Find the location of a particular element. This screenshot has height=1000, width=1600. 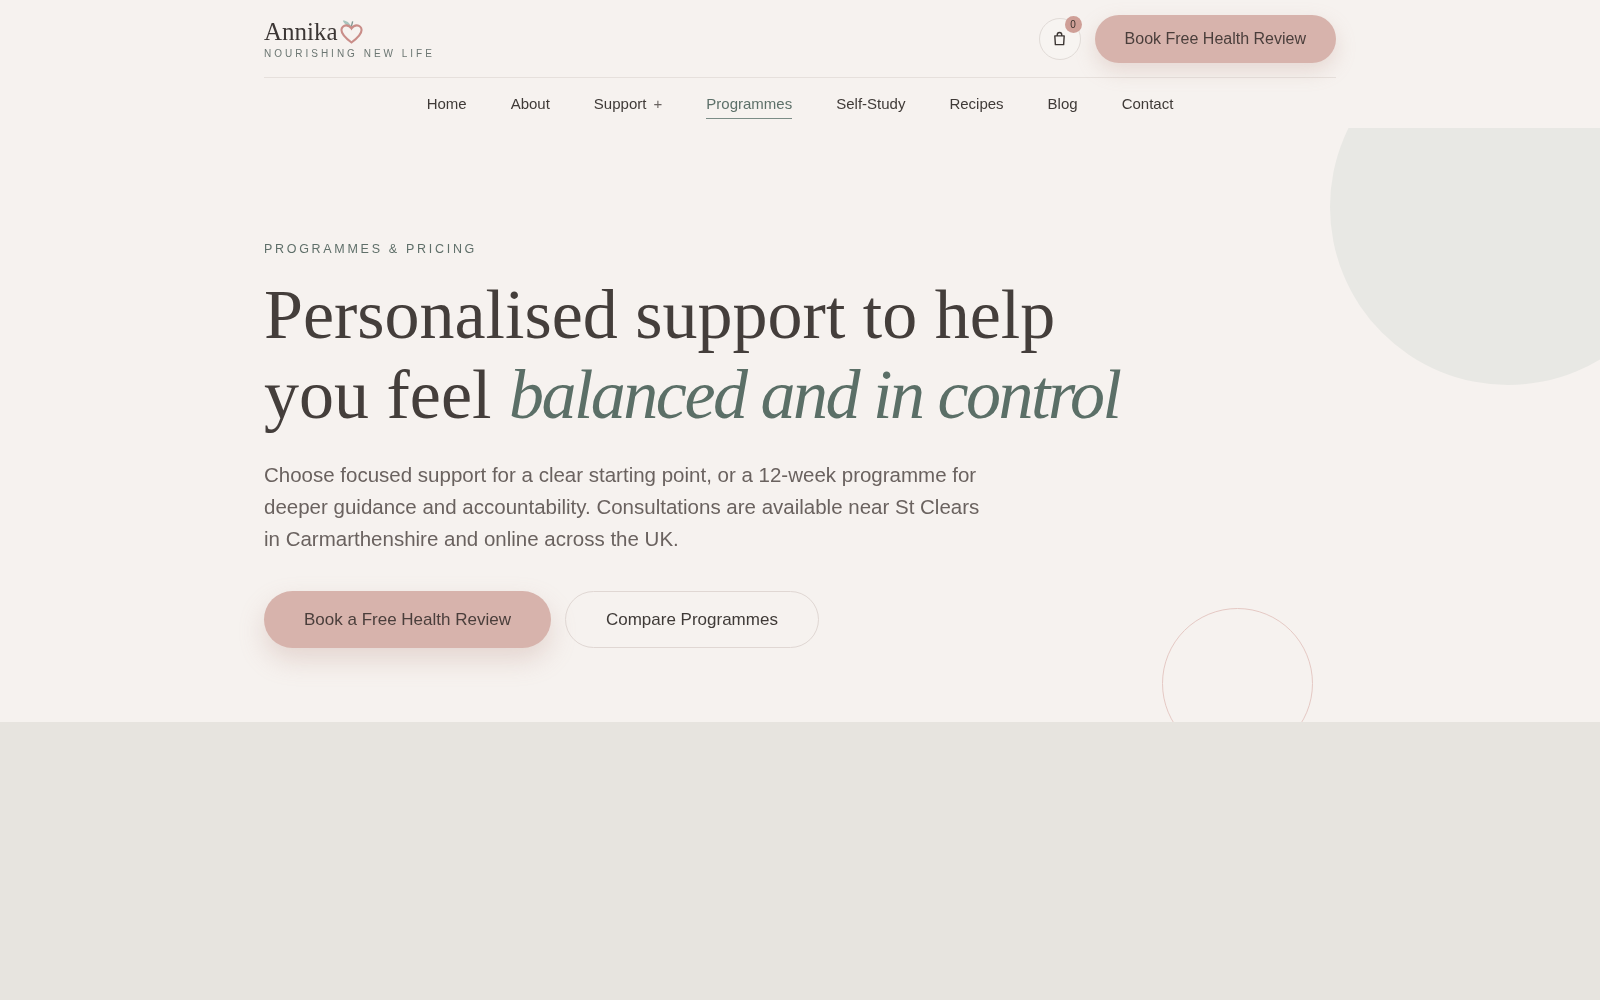

nav-link: Contact is located at coordinates (1147, 103).